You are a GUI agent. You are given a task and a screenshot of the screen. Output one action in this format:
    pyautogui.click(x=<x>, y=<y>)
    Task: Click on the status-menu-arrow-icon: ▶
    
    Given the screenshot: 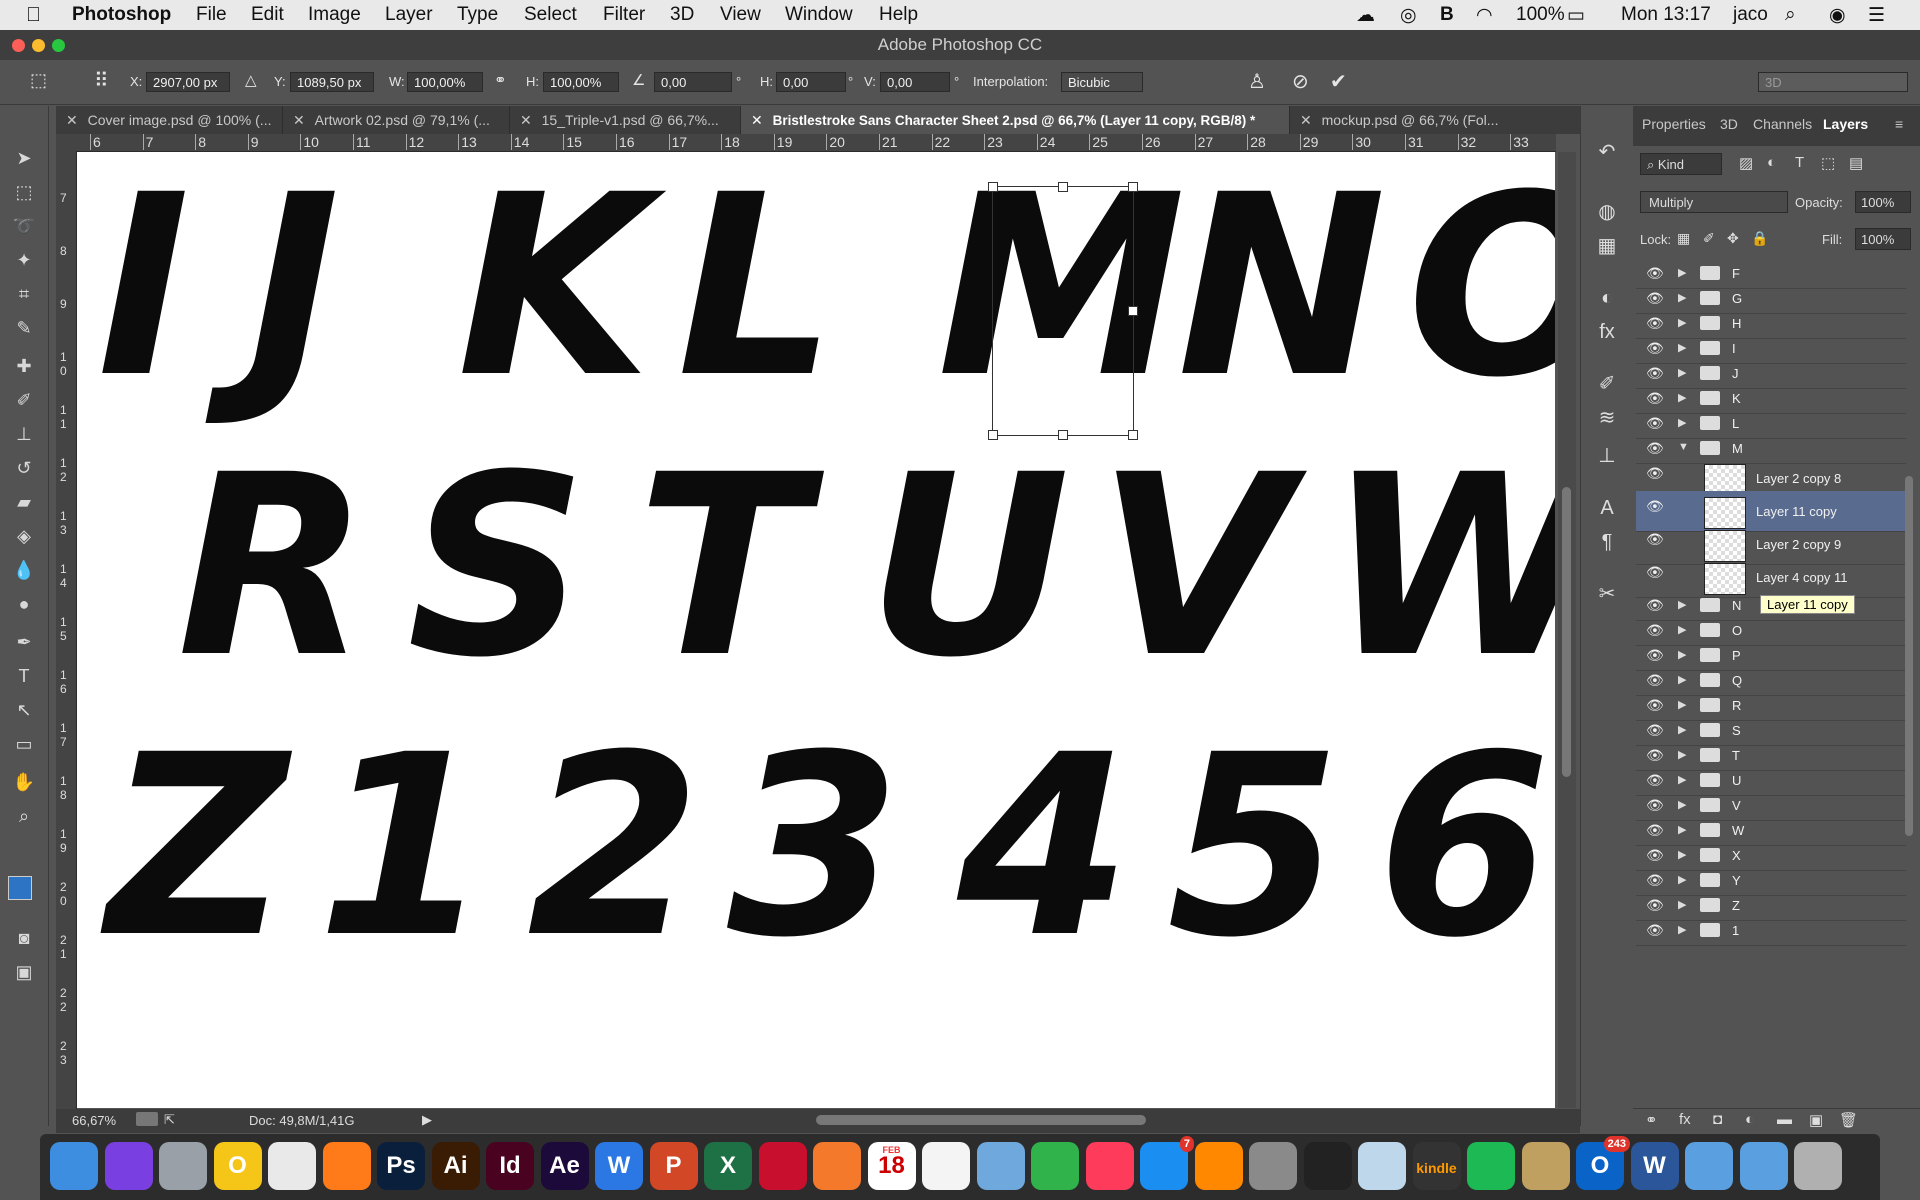 What is the action you would take?
    pyautogui.click(x=427, y=1120)
    